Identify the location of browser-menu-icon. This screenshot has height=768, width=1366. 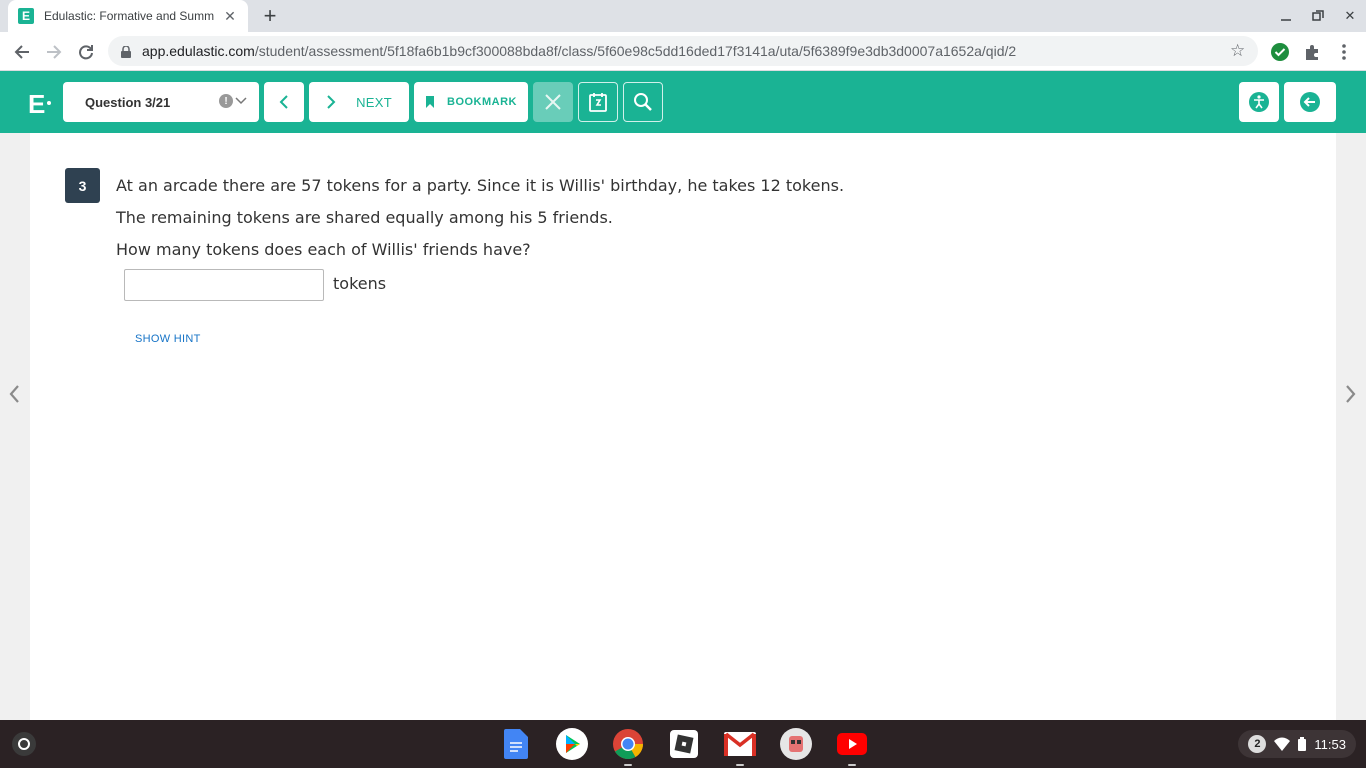
(1344, 52).